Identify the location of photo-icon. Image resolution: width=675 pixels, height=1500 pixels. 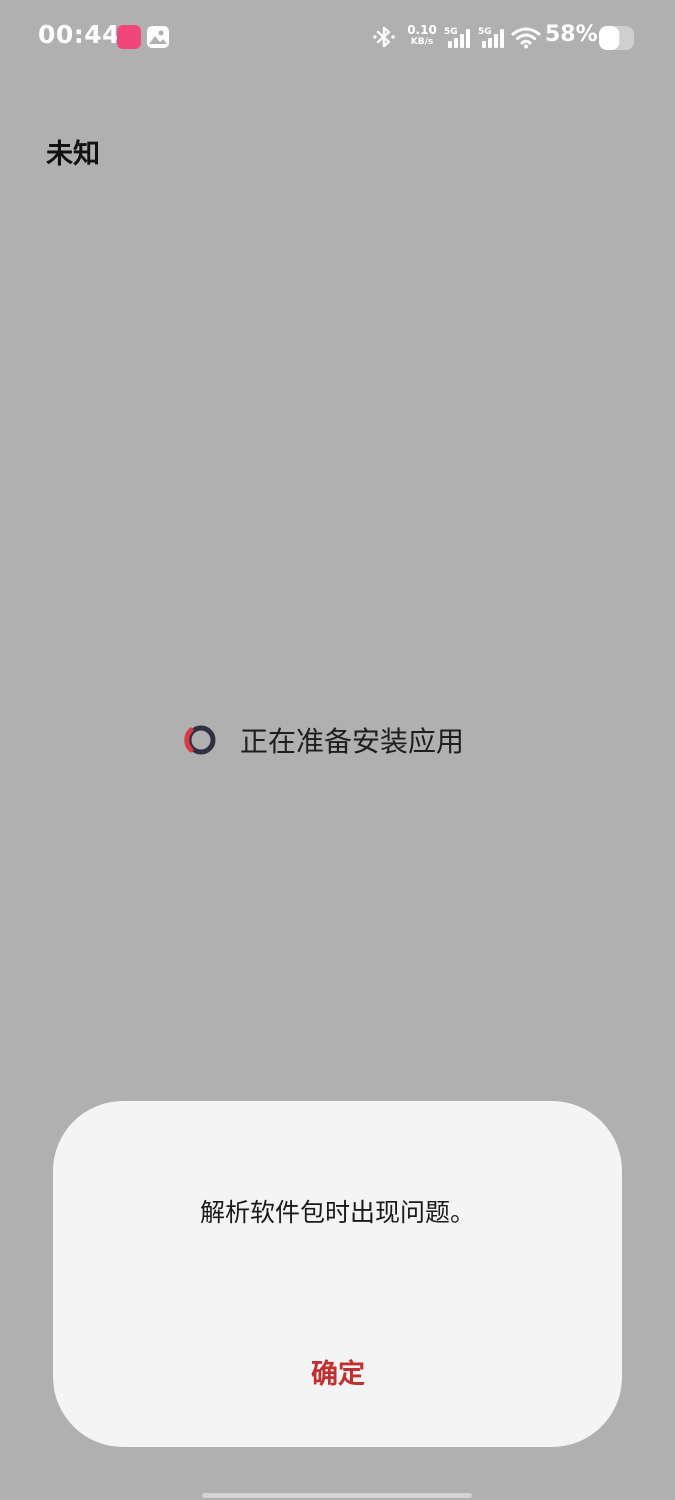
(158, 37).